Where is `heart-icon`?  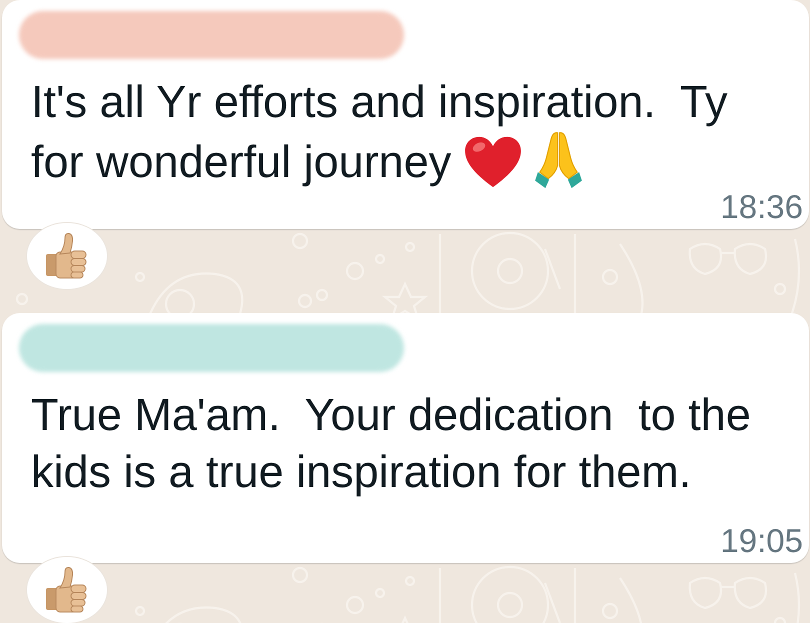 heart-icon is located at coordinates (493, 162).